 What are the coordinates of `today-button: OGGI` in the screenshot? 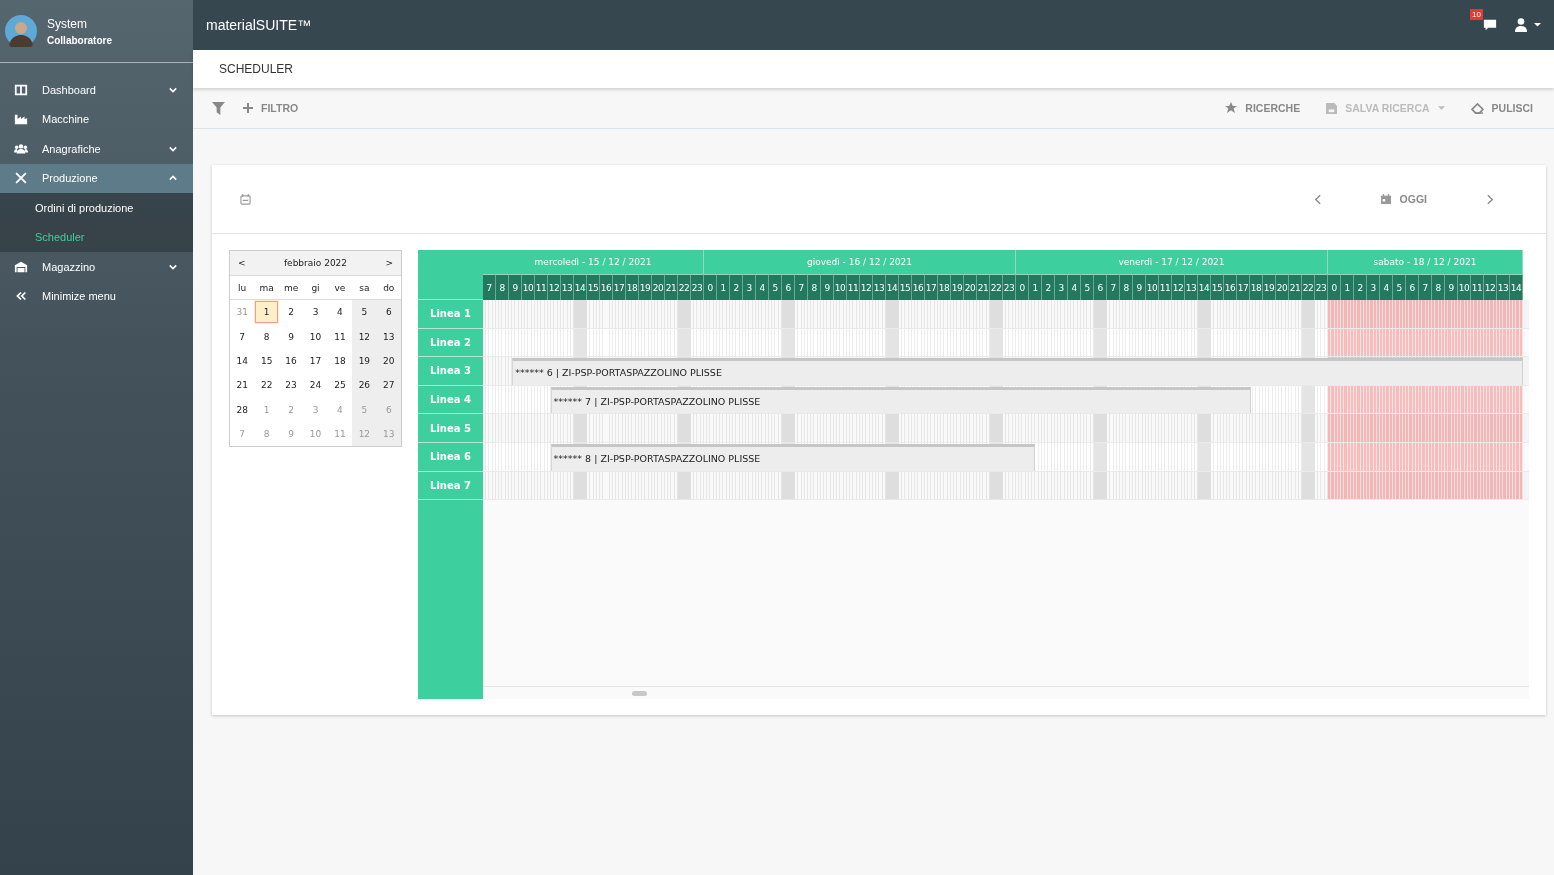 It's located at (1403, 199).